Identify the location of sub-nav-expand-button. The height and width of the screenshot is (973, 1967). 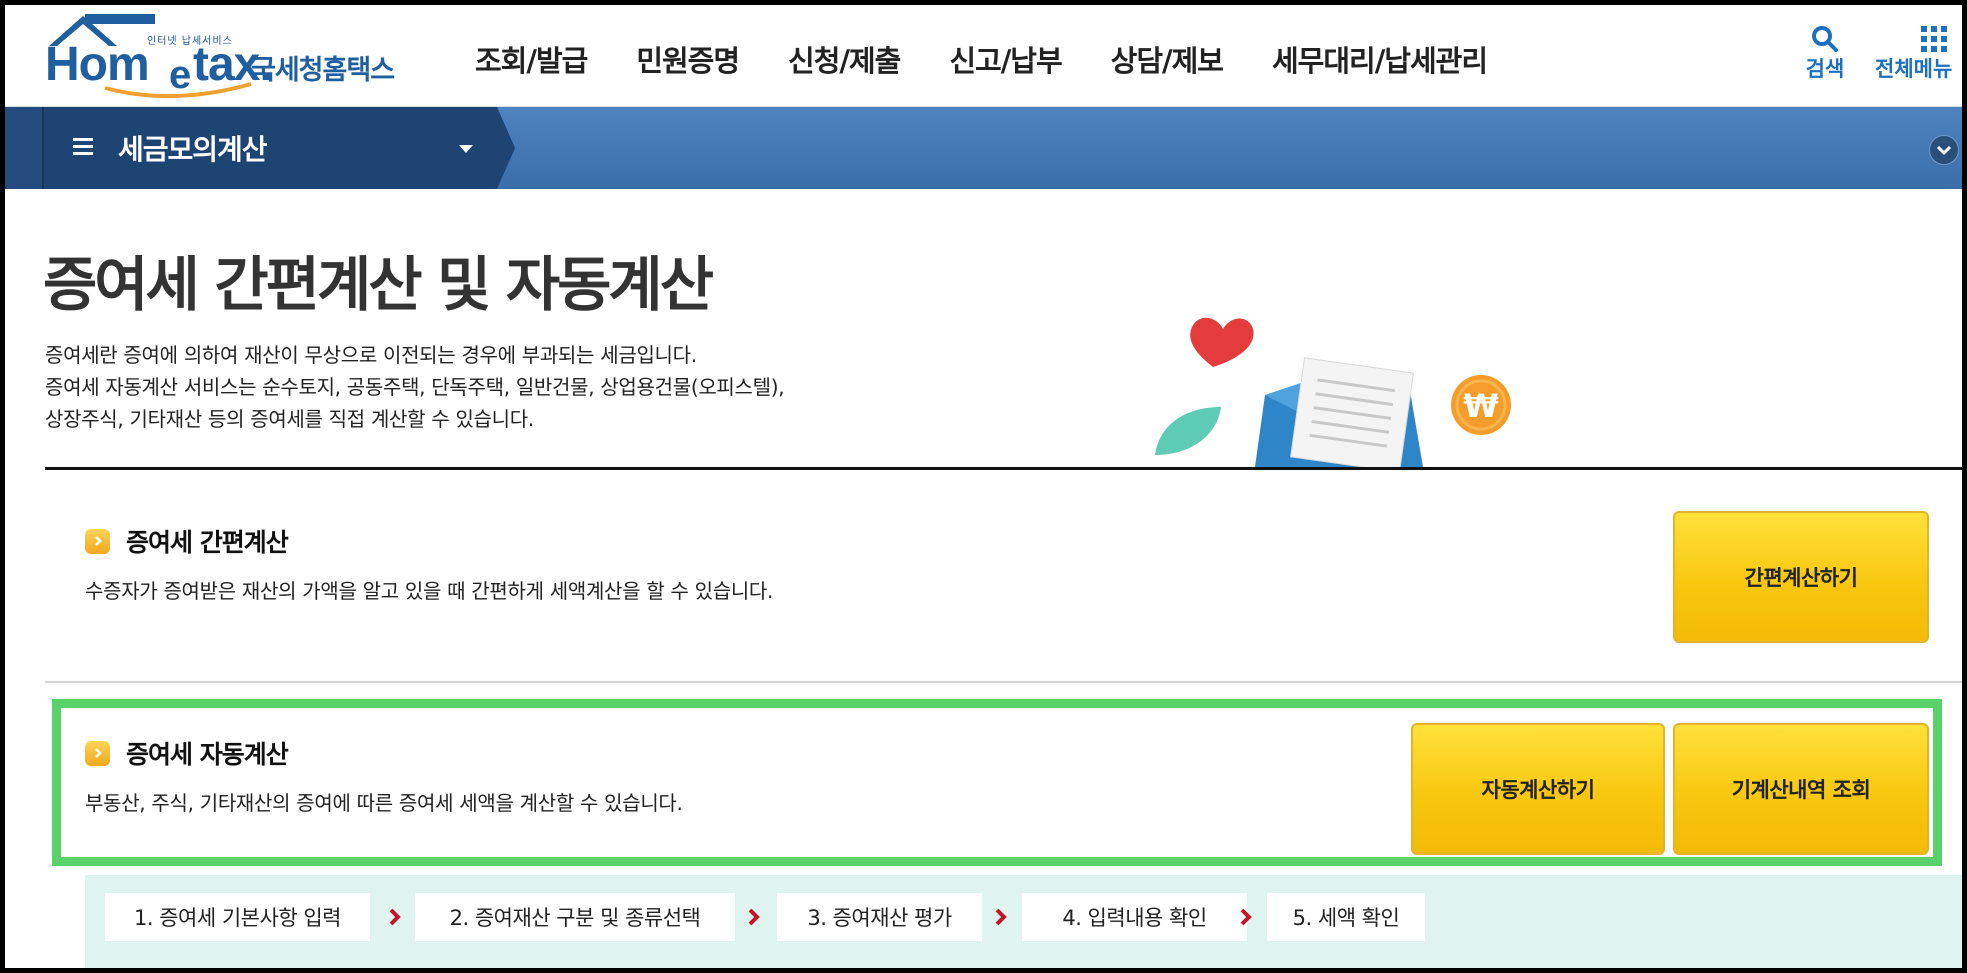
(1944, 150).